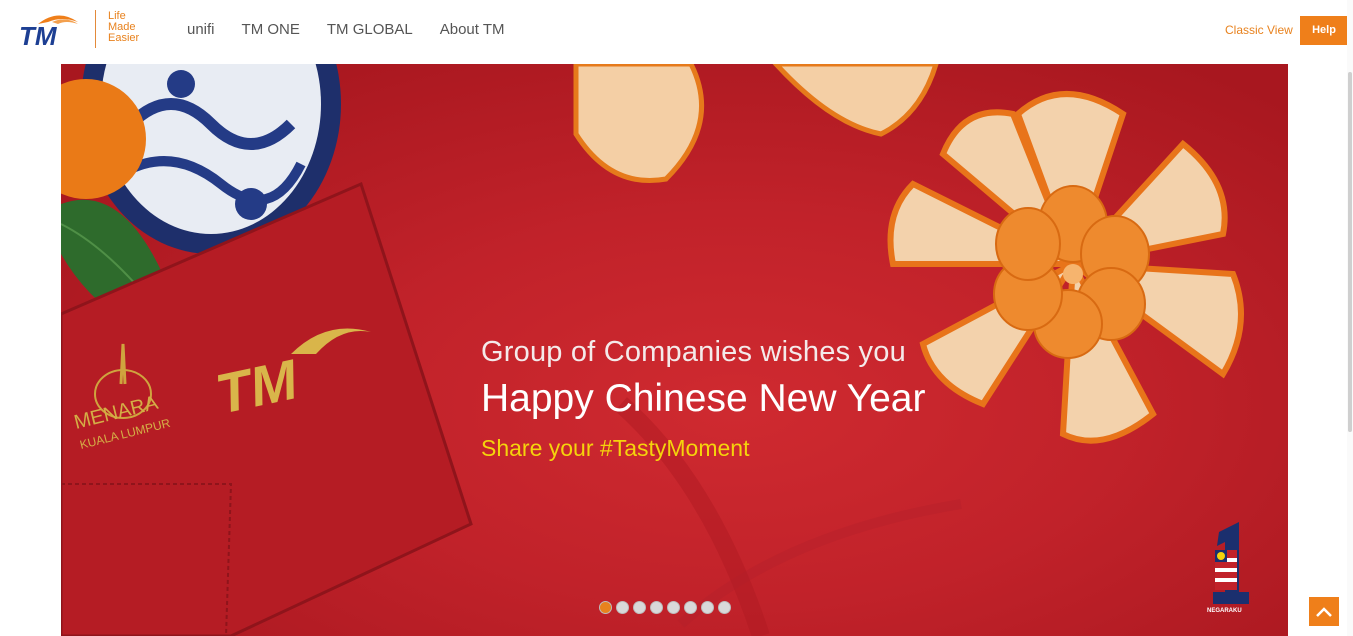 The height and width of the screenshot is (636, 1353). What do you see at coordinates (370, 29) in the screenshot?
I see `nav-item-tm-global: TM GLOBAL` at bounding box center [370, 29].